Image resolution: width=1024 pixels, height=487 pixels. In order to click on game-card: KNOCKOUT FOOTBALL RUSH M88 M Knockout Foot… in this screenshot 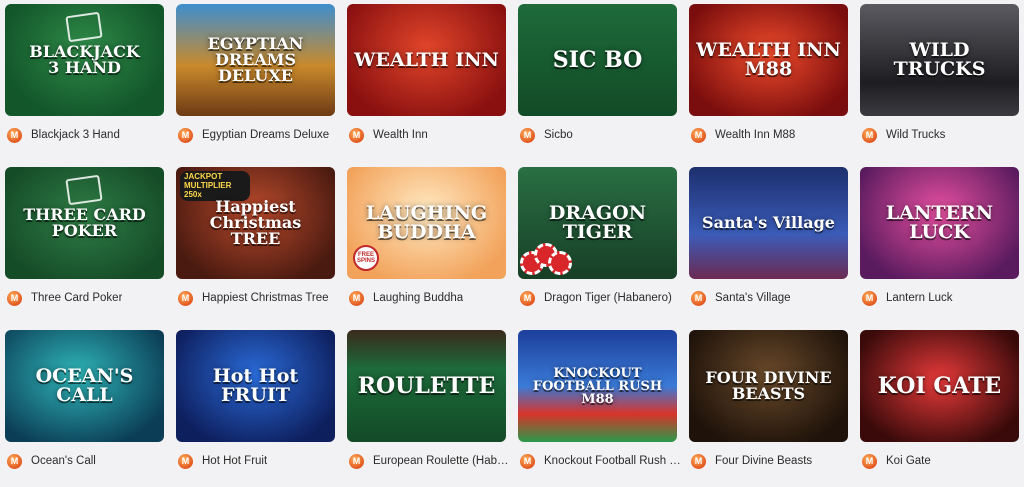, I will do `click(600, 408)`.